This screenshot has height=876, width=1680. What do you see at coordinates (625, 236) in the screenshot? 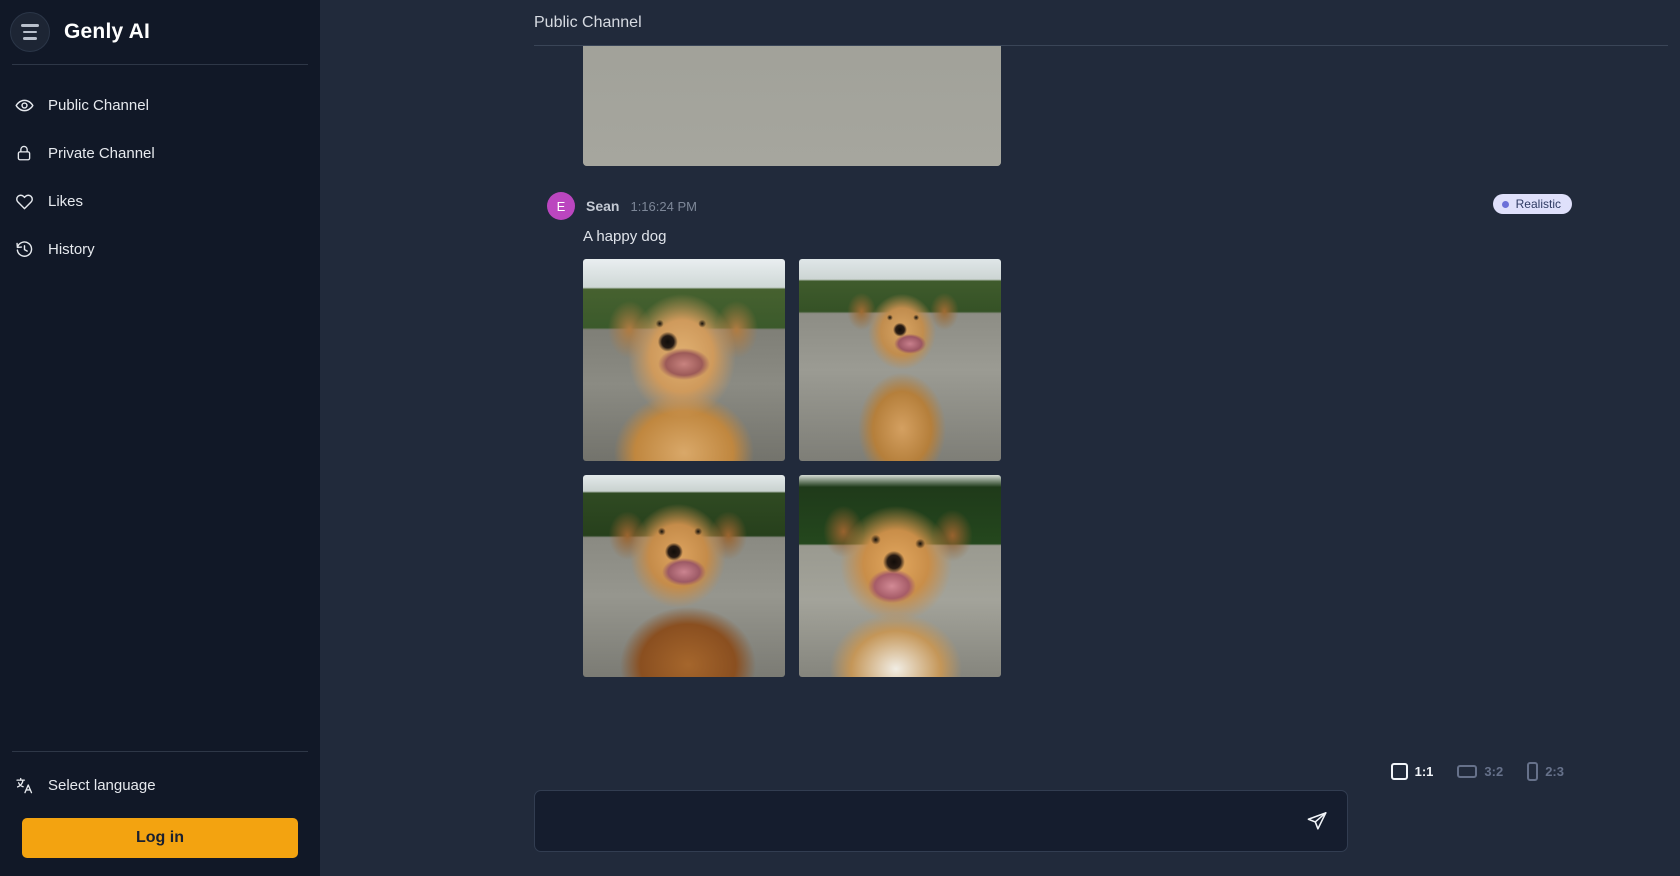
I see `message-prompt-text: A happy dog` at bounding box center [625, 236].